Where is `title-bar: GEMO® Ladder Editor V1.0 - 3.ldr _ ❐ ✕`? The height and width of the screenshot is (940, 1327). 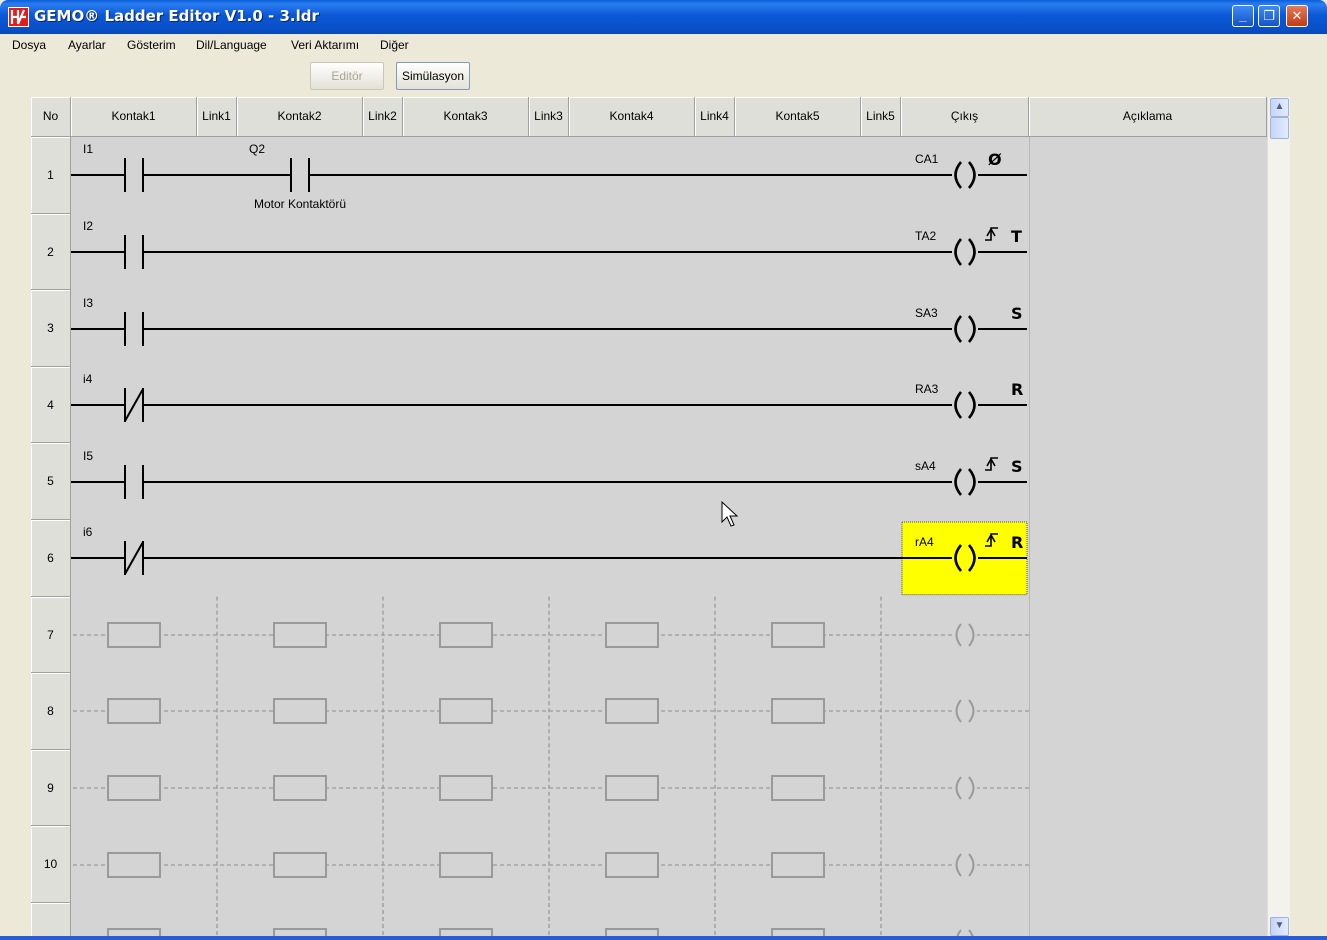
title-bar: GEMO® Ladder Editor V1.0 - 3.ldr _ ❐ ✕ is located at coordinates (663, 17).